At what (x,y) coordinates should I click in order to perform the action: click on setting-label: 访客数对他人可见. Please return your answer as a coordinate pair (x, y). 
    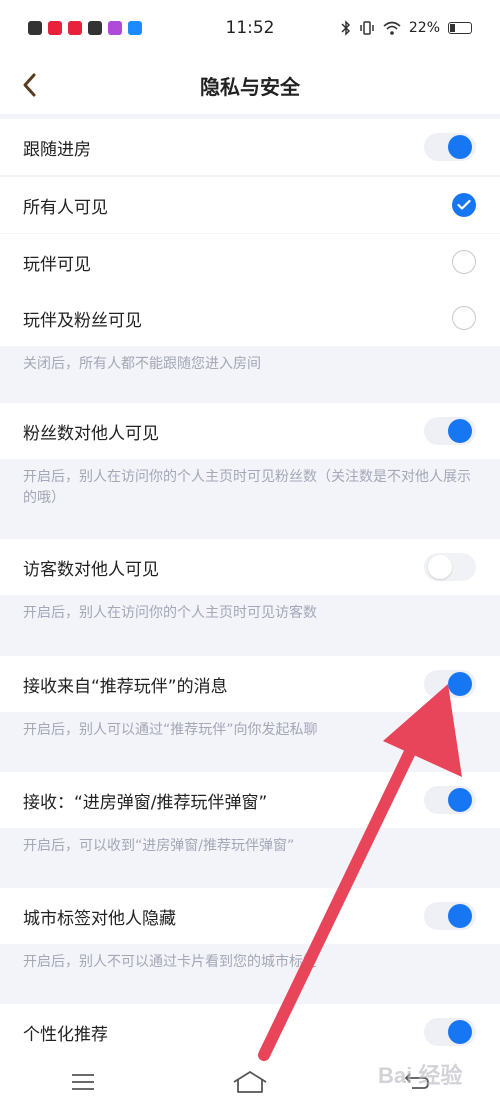
    Looking at the image, I should click on (91, 569).